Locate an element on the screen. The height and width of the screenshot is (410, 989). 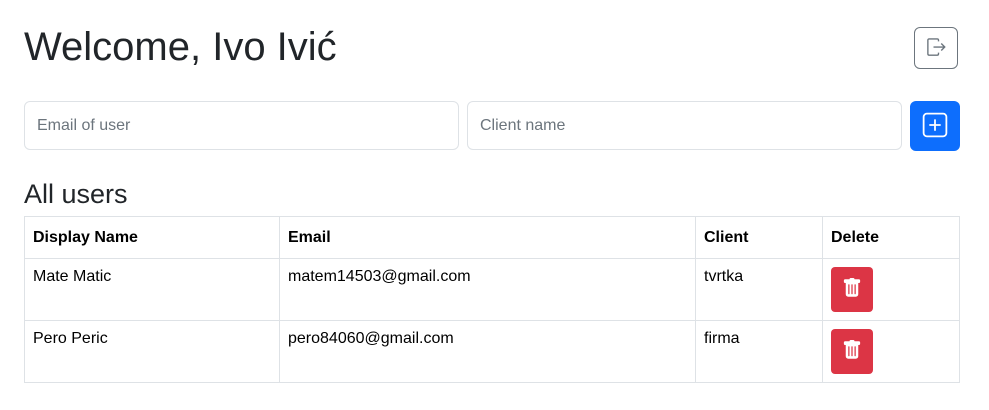
column-header-display-name: Display Name is located at coordinates (152, 237).